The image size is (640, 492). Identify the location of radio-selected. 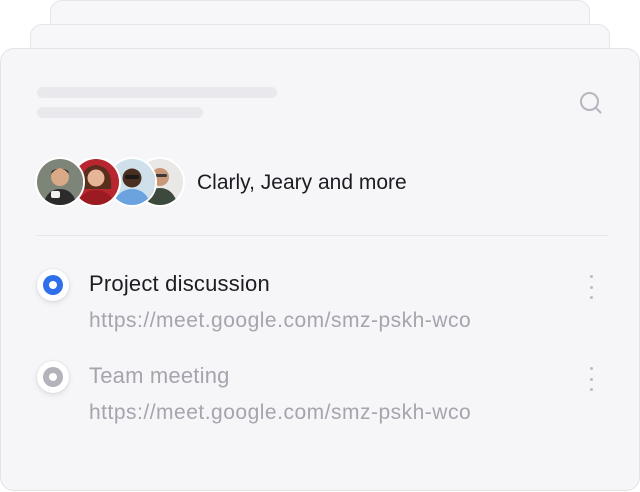
(53, 285).